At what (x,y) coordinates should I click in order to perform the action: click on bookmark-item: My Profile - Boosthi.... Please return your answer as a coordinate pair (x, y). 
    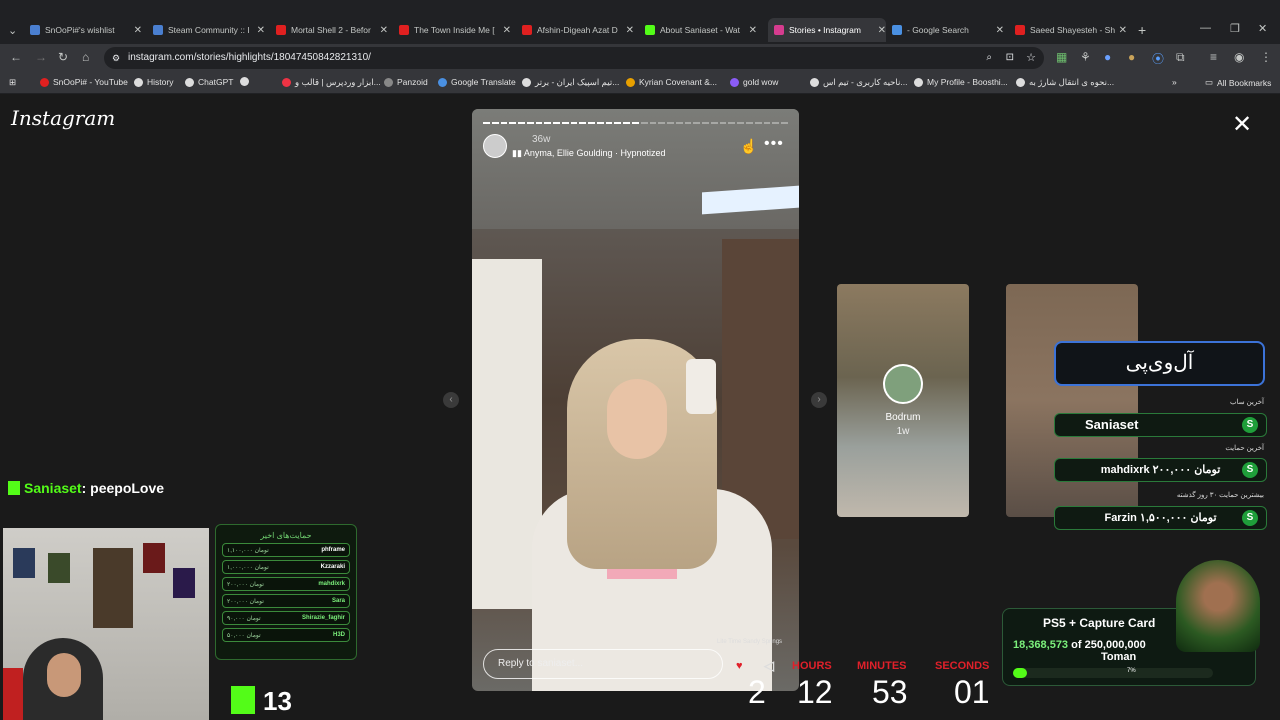
    Looking at the image, I should click on (961, 82).